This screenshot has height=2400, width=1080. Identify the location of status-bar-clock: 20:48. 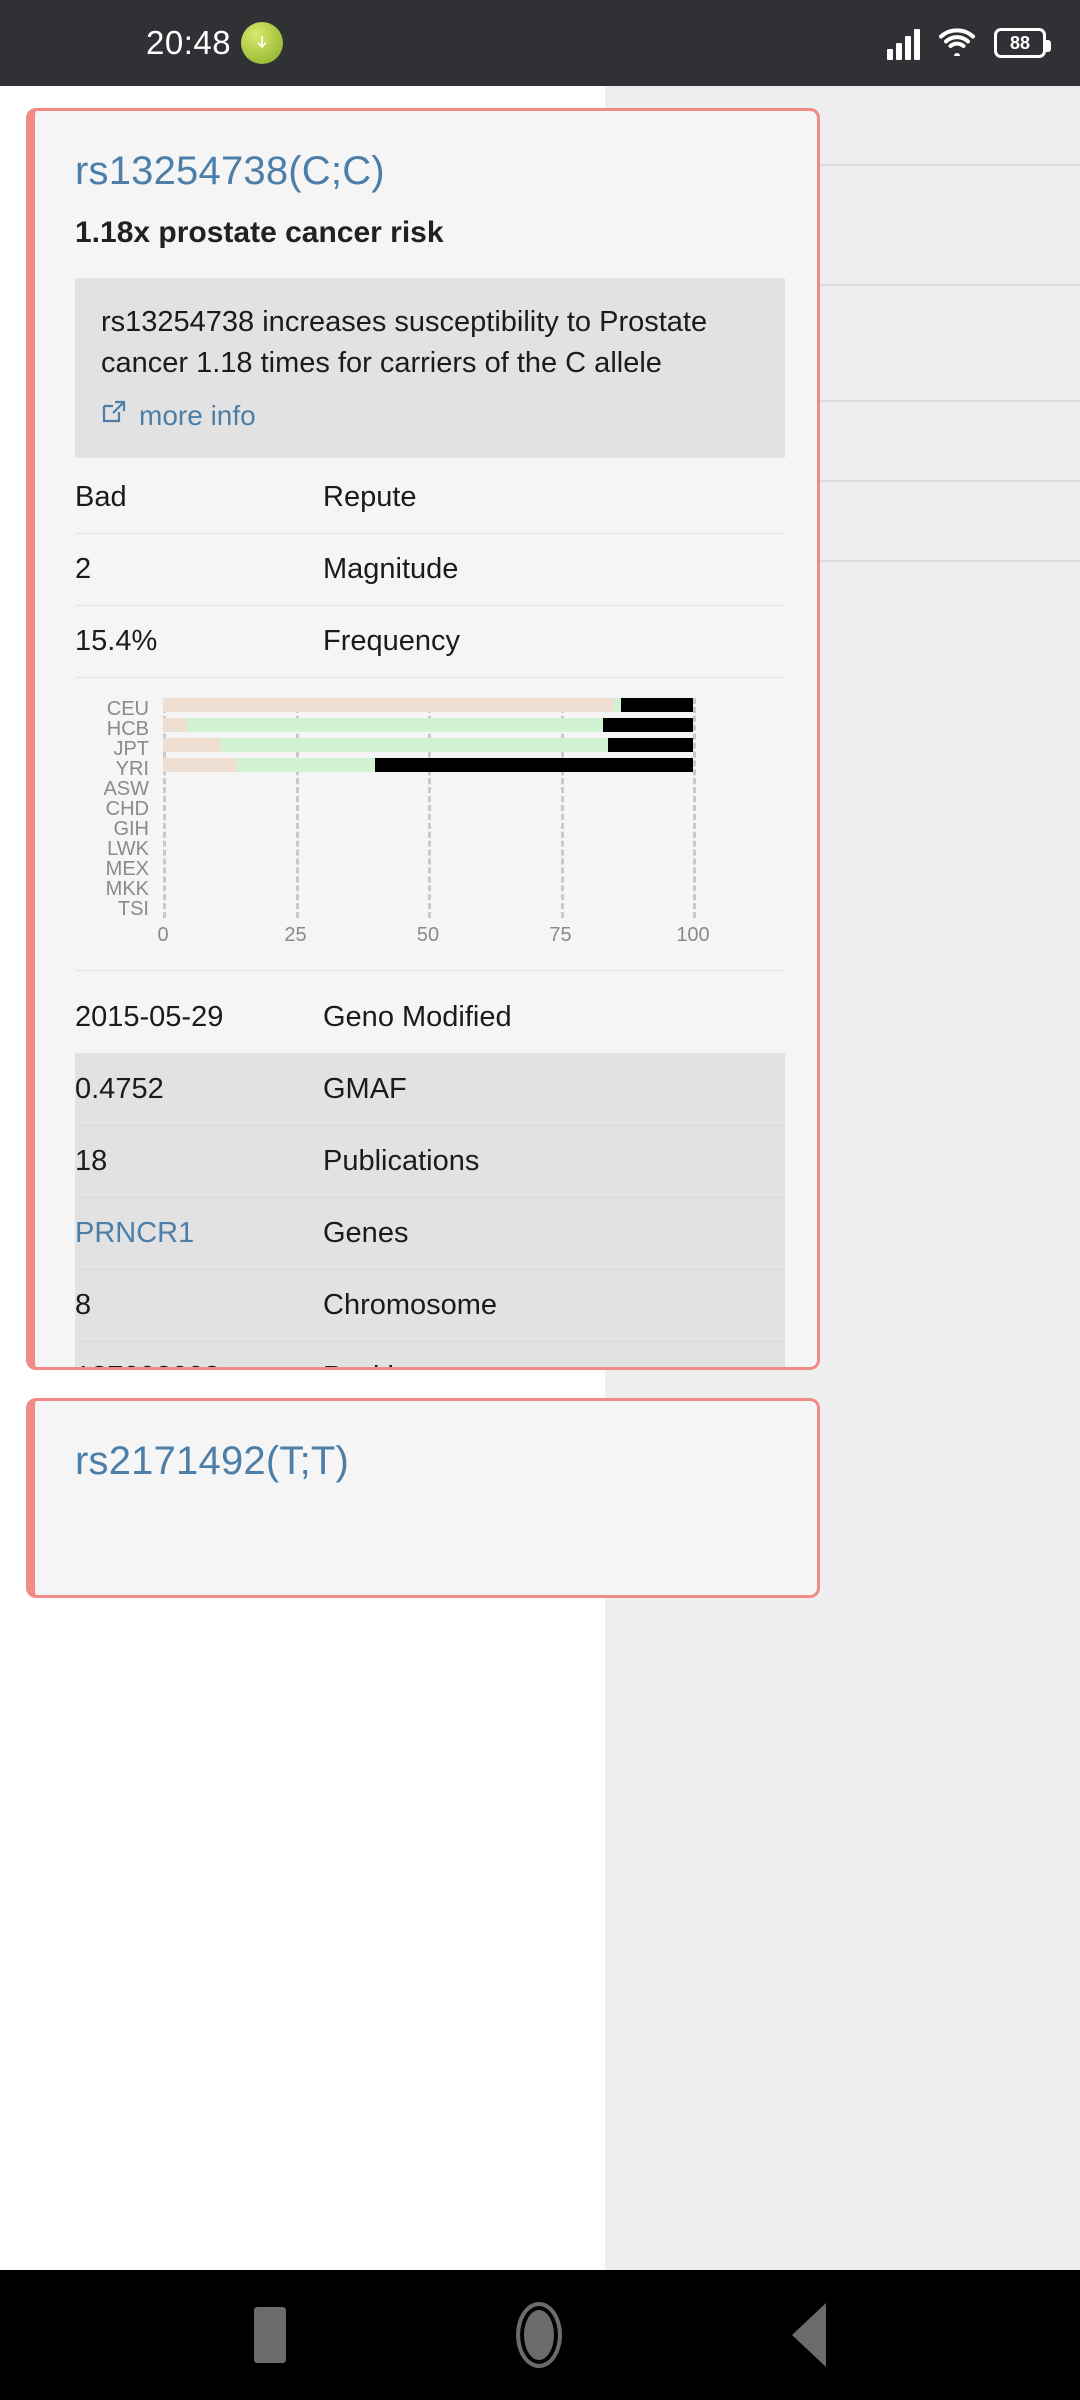
(189, 42).